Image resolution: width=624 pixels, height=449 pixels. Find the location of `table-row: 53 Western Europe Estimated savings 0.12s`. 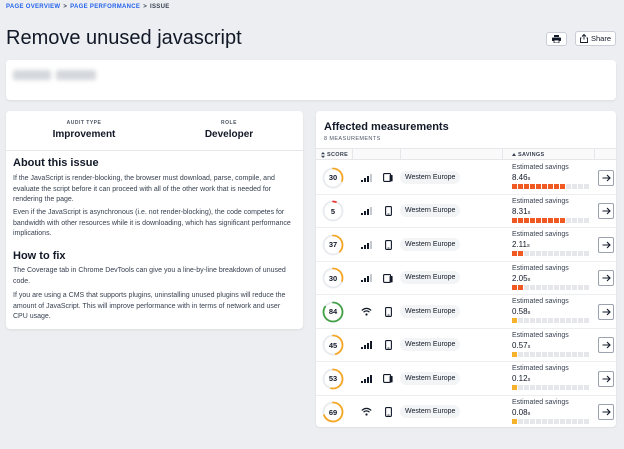

table-row: 53 Western Europe Estimated savings 0.12s is located at coordinates (466, 379).